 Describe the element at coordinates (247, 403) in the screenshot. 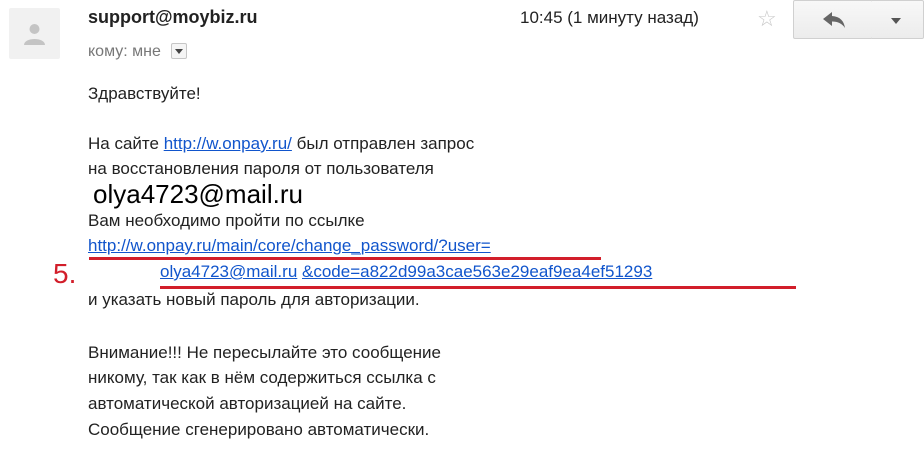

I see `warning-line-3: автоматической авторизацией на сайте.` at that location.